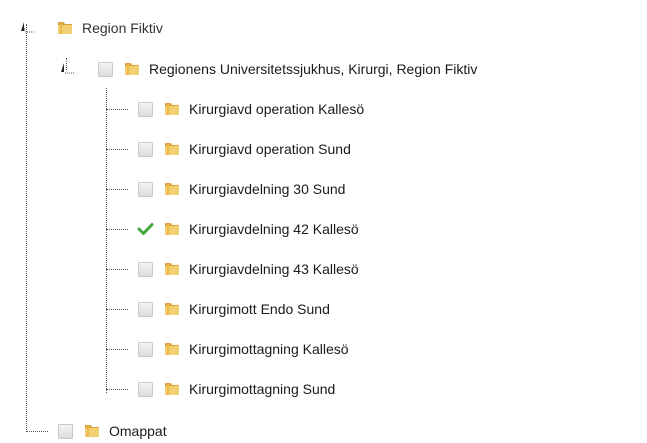 The image size is (647, 443). I want to click on node-label: Omappat, so click(138, 431).